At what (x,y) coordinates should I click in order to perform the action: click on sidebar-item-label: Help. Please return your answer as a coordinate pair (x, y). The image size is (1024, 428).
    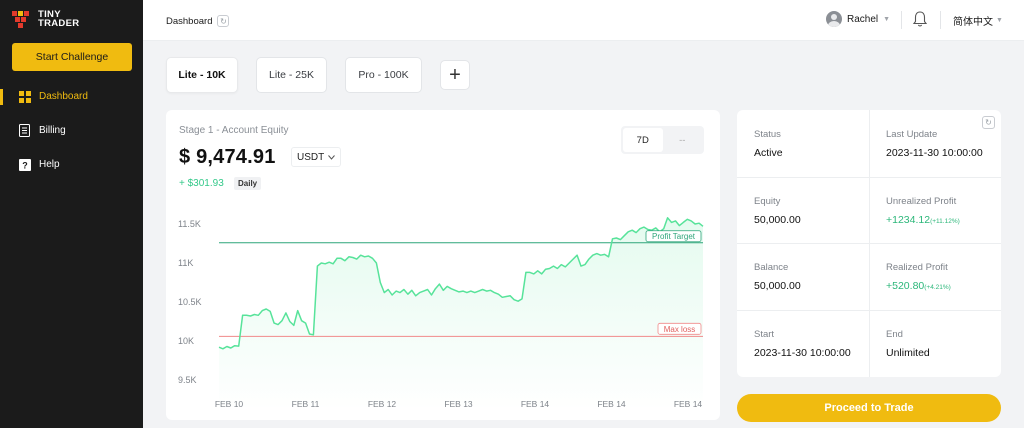
    Looking at the image, I should click on (49, 164).